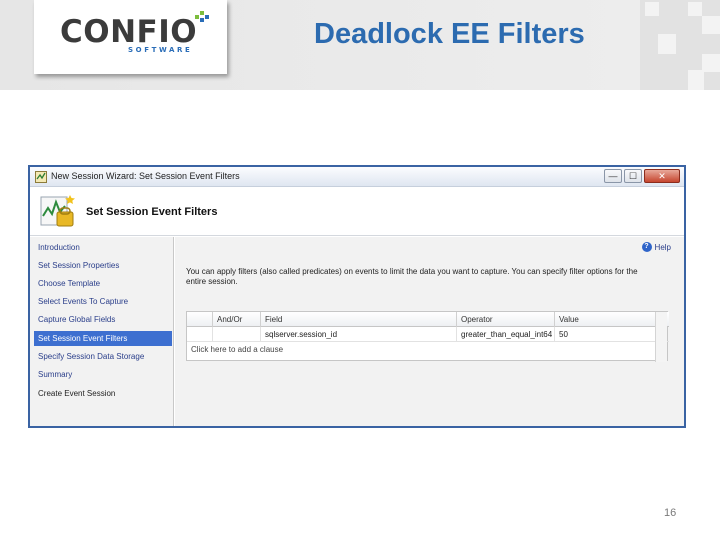  I want to click on minimize-button: —, so click(613, 176).